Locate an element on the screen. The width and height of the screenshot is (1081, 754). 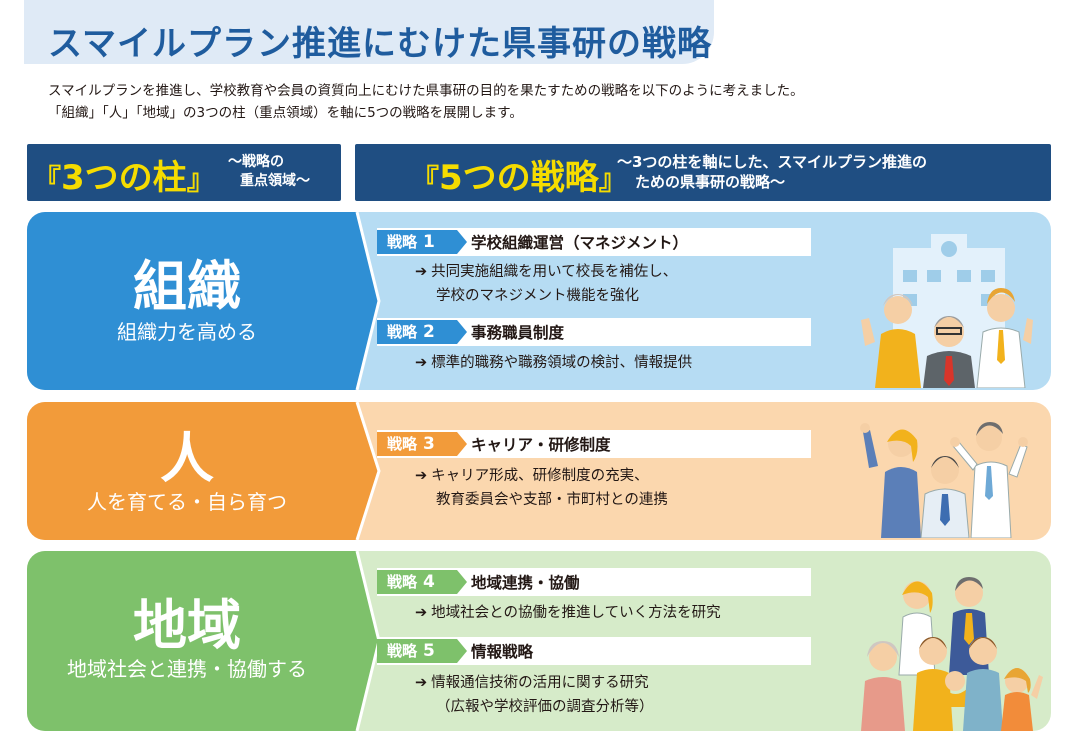
strategy-4-badge: 戦略 4 is located at coordinates (417, 582).